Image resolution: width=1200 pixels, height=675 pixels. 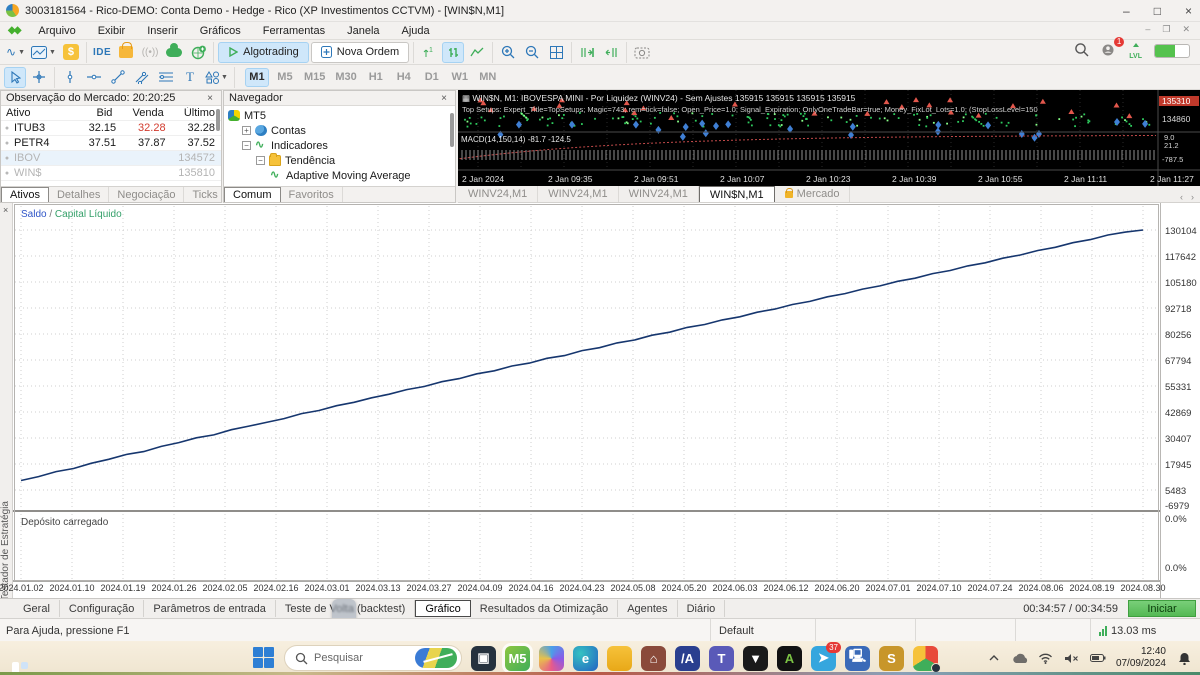 I want to click on metaeditor-icon: /A, so click(x=687, y=658).